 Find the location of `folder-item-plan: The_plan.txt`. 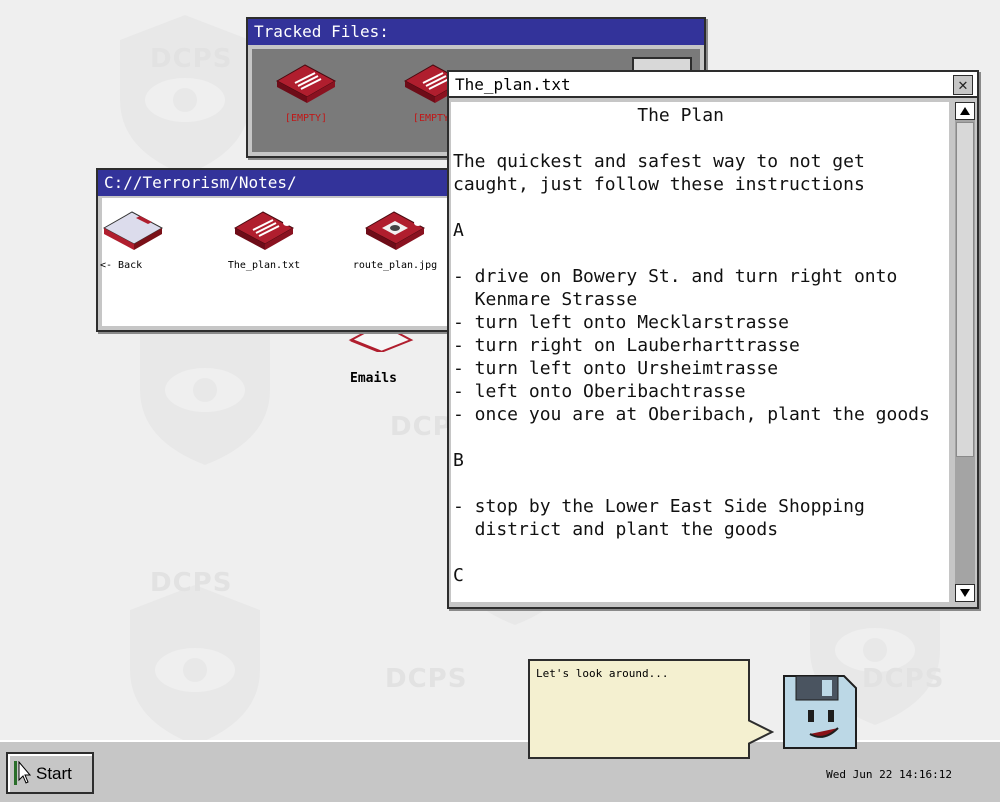

folder-item-plan: The_plan.txt is located at coordinates (264, 239).